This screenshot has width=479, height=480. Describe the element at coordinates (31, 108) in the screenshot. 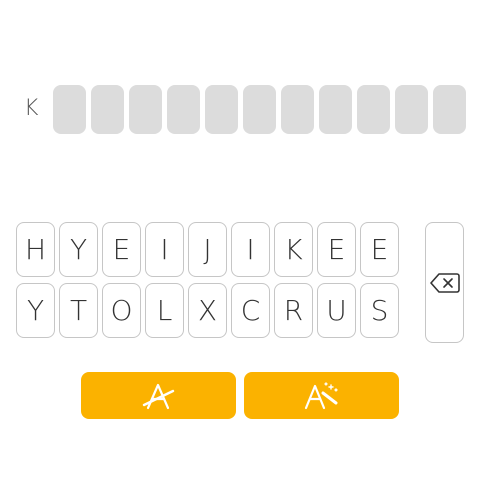

I see `clue-letter: K` at that location.